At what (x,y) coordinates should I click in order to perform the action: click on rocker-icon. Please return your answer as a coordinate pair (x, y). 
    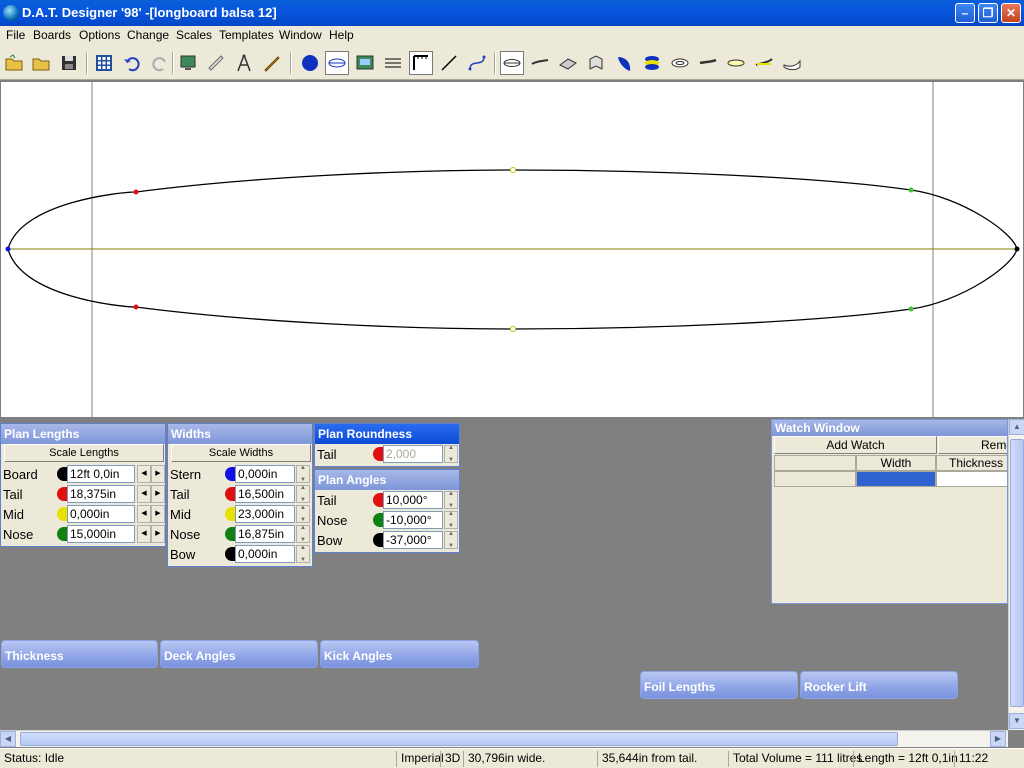
    Looking at the image, I should click on (764, 63).